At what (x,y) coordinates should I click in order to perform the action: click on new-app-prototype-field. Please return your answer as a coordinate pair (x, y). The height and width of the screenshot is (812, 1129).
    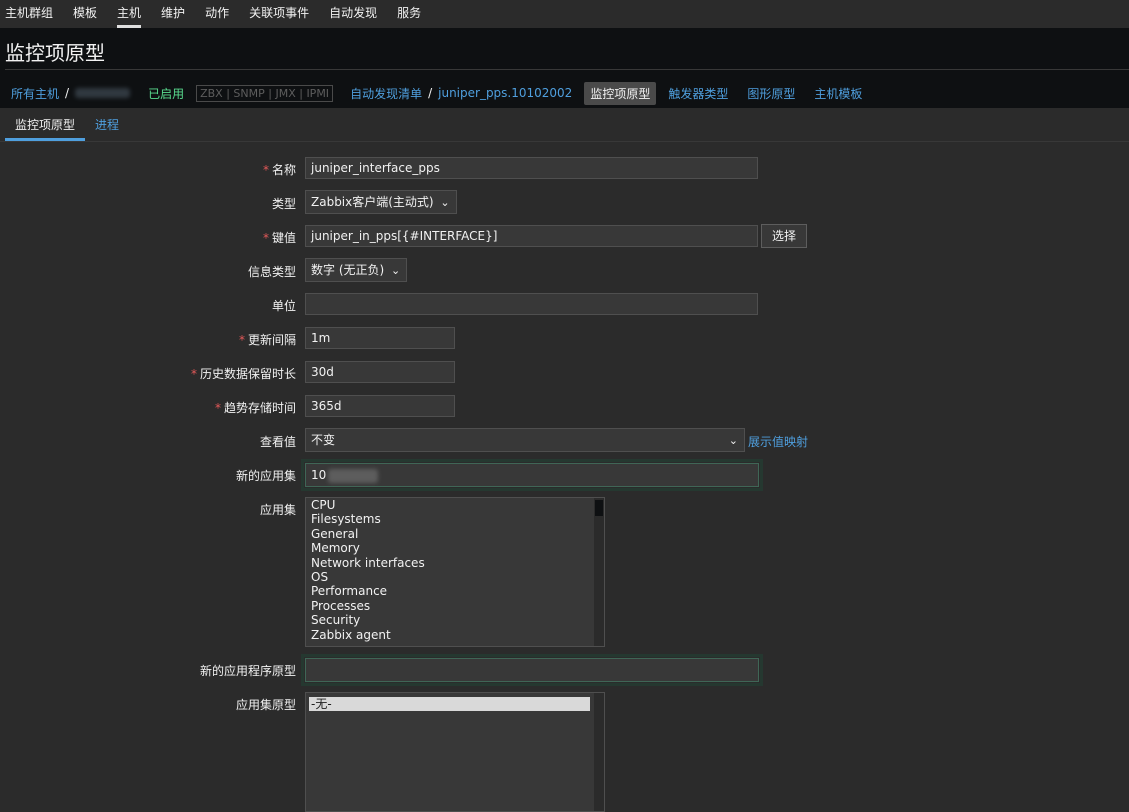
    Looking at the image, I should click on (532, 670).